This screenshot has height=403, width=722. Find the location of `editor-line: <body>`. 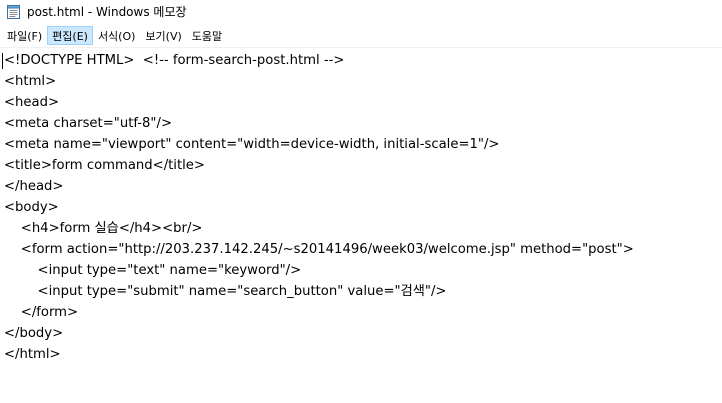

editor-line: <body> is located at coordinates (31, 207).